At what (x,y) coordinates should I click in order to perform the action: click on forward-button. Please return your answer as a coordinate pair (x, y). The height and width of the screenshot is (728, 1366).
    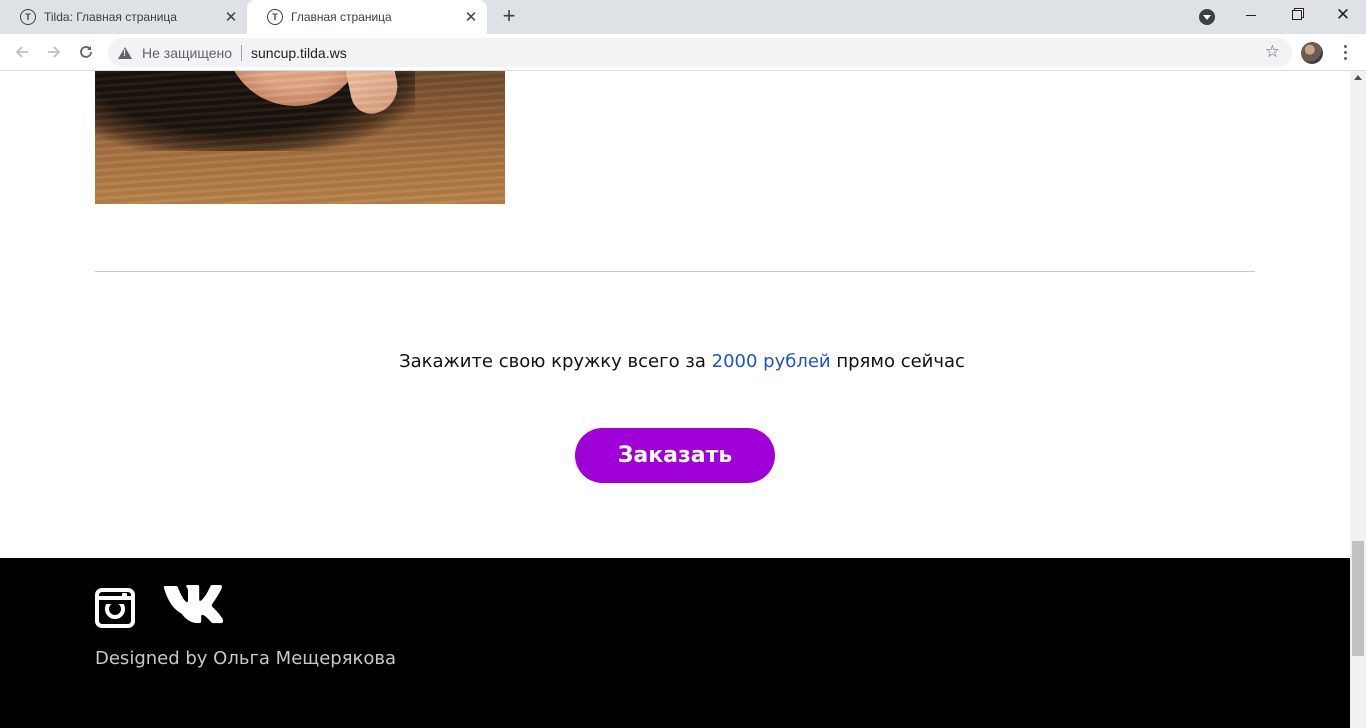
    Looking at the image, I should click on (54, 52).